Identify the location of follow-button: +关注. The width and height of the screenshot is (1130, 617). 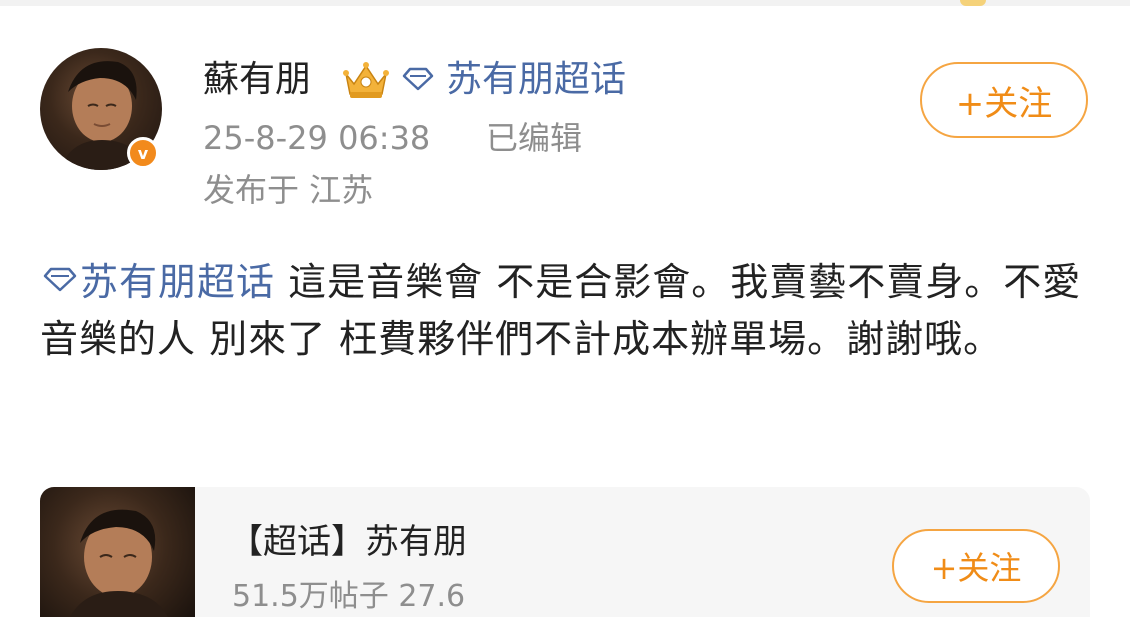
(1004, 100).